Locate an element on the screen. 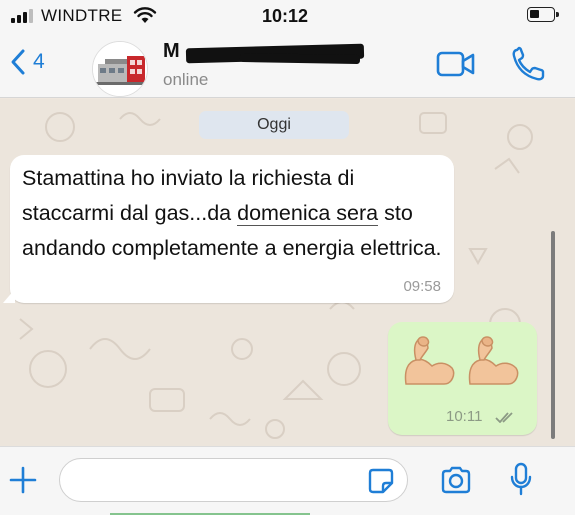 This screenshot has width=575, height=515. redaction-mark is located at coordinates (300, 58).